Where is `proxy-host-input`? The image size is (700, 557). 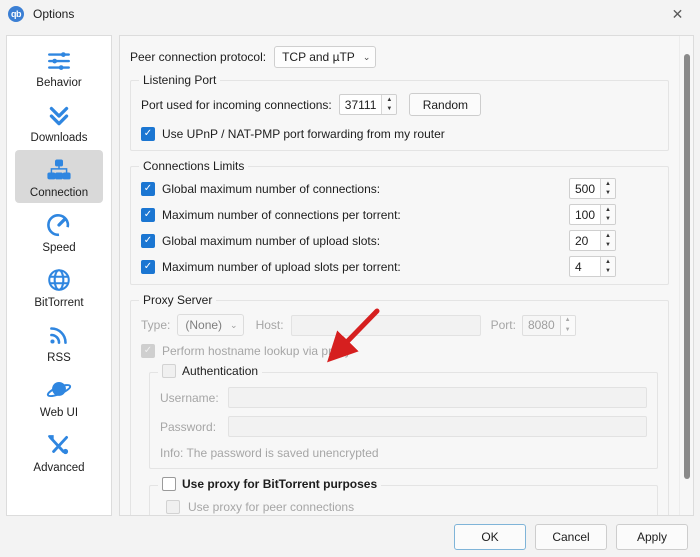 proxy-host-input is located at coordinates (385, 325).